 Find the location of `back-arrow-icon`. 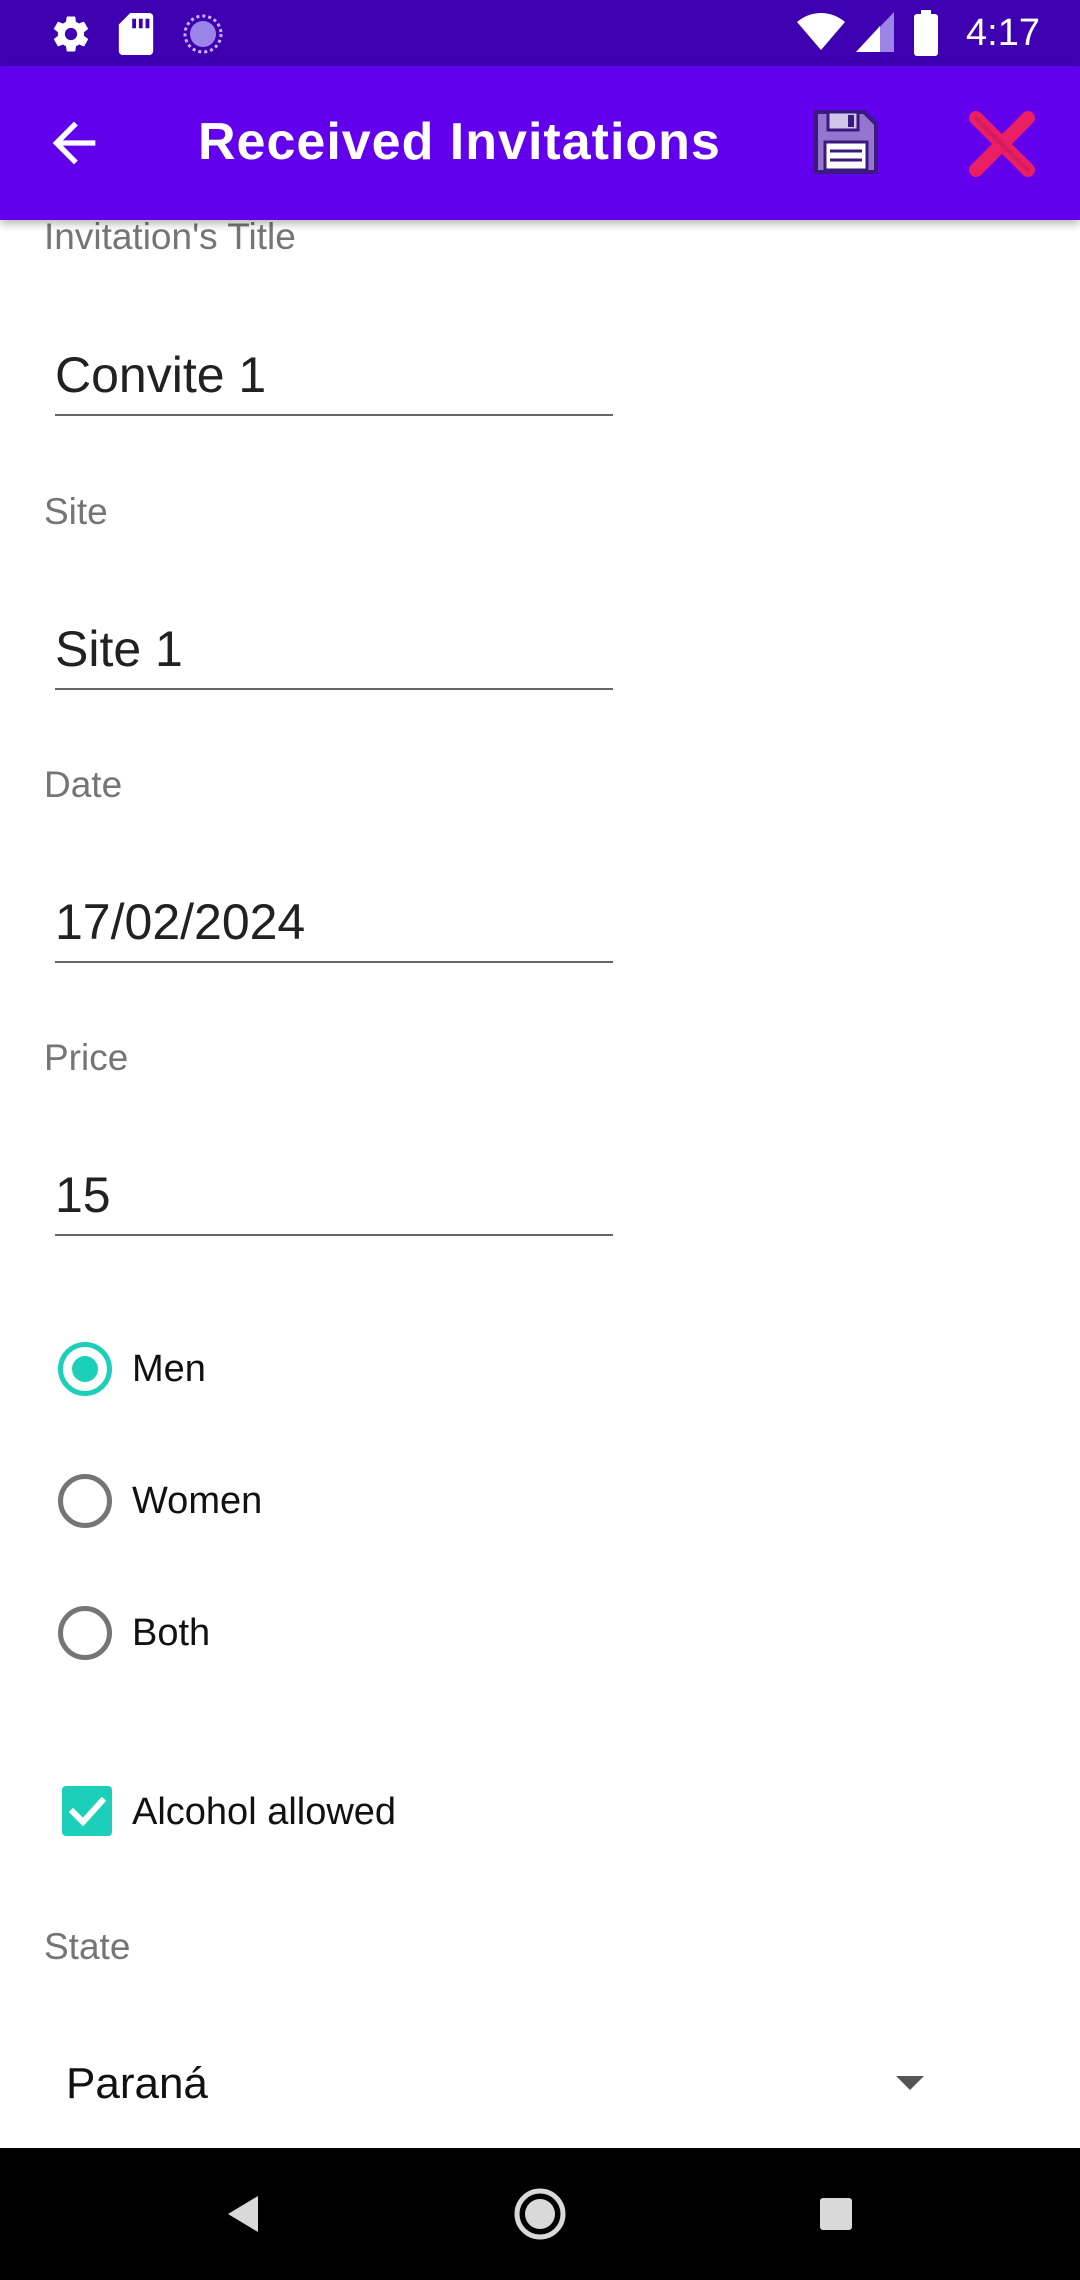

back-arrow-icon is located at coordinates (74, 143).